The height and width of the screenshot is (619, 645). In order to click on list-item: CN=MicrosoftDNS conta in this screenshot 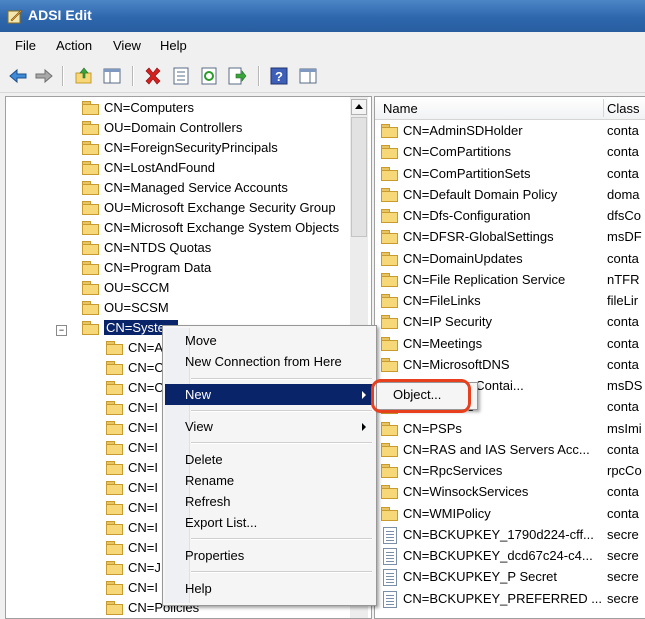, I will do `click(512, 364)`.